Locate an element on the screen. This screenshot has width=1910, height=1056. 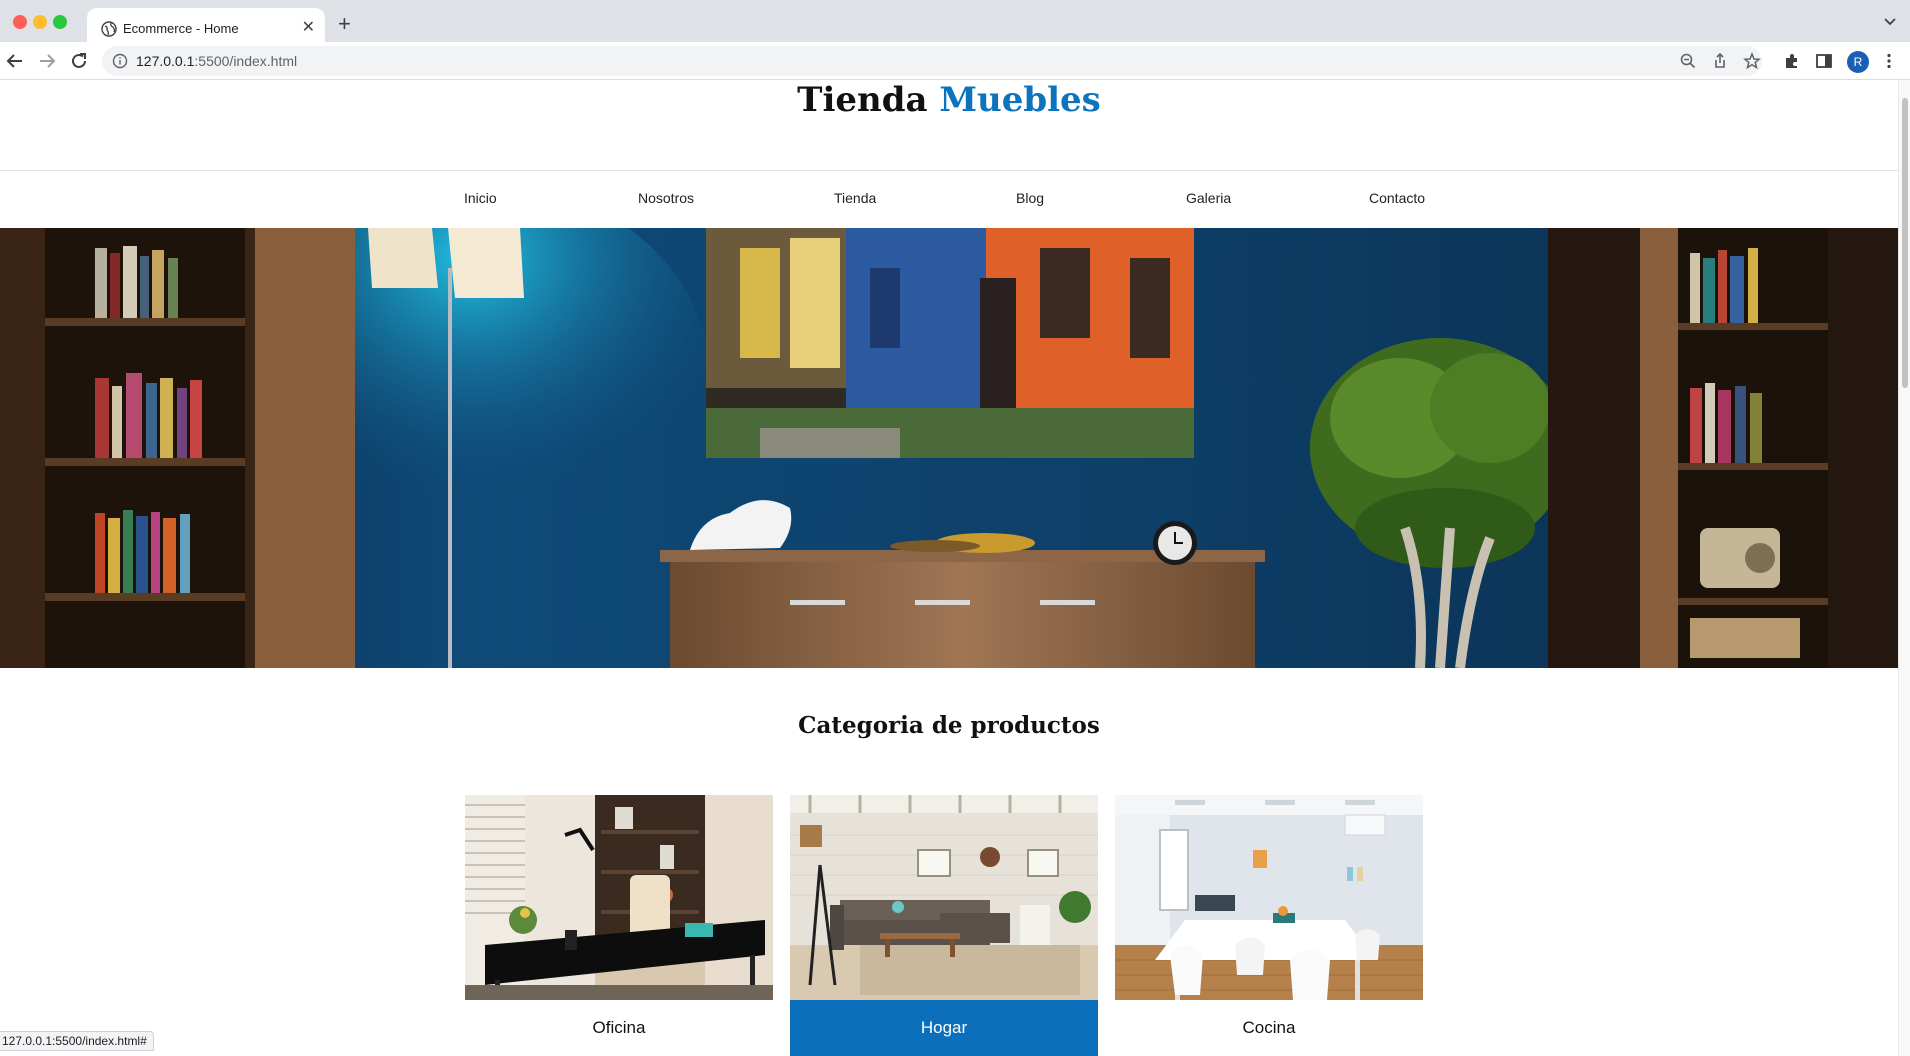
url-text: 127.0.0.1:5500/index.html is located at coordinates (216, 61).